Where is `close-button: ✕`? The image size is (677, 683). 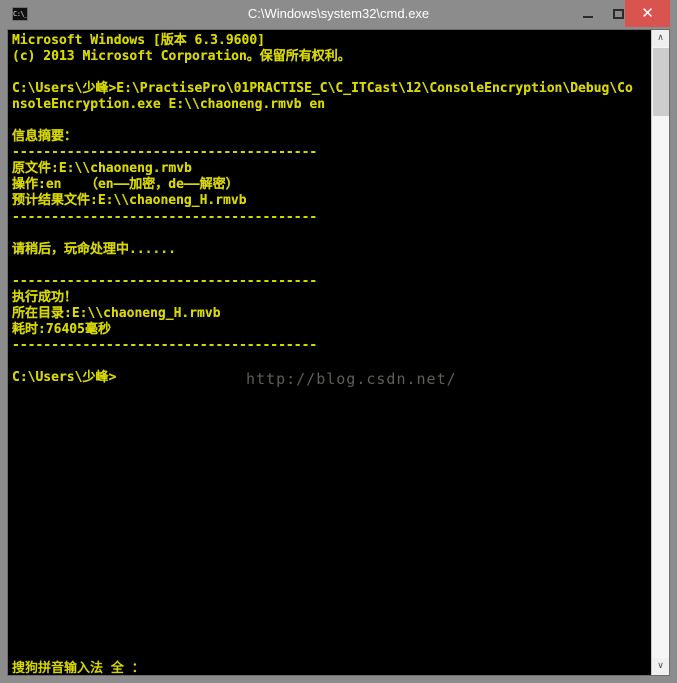 close-button: ✕ is located at coordinates (647, 13).